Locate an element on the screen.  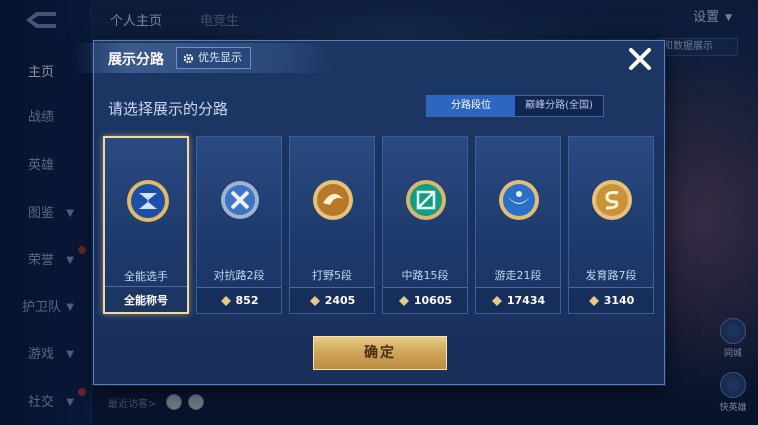
footer-text: 全能称号 is located at coordinates (146, 300).